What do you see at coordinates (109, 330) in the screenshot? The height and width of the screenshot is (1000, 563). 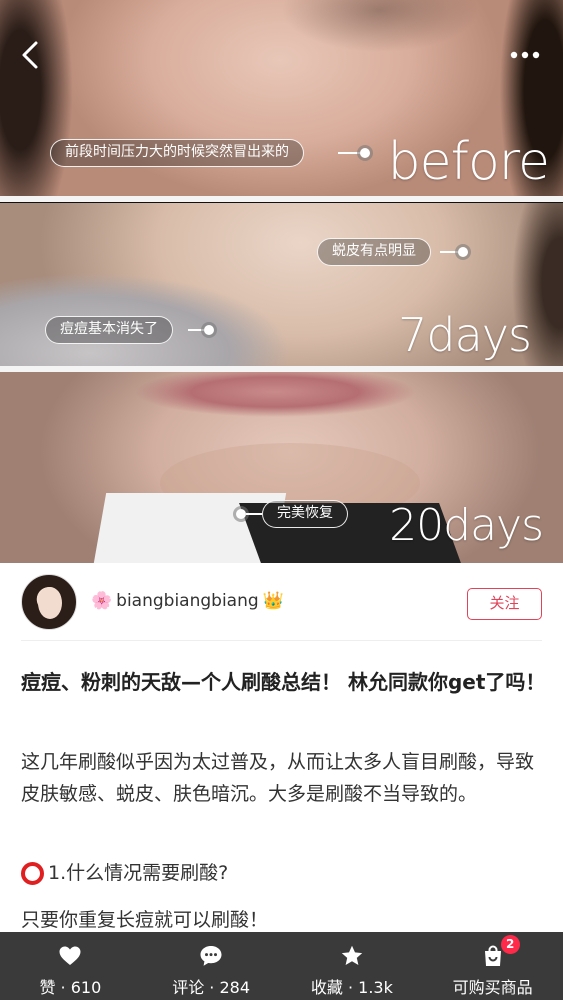 I see `image-tag: 痘痘基本消失了` at bounding box center [109, 330].